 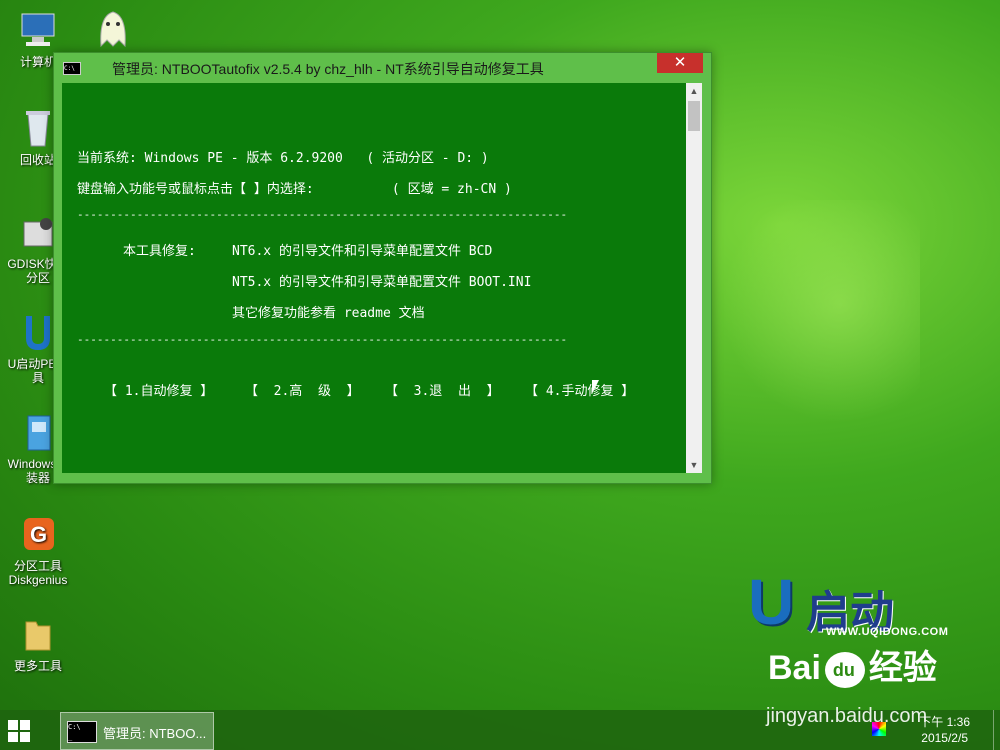 What do you see at coordinates (680, 63) in the screenshot?
I see `close-button: ✕` at bounding box center [680, 63].